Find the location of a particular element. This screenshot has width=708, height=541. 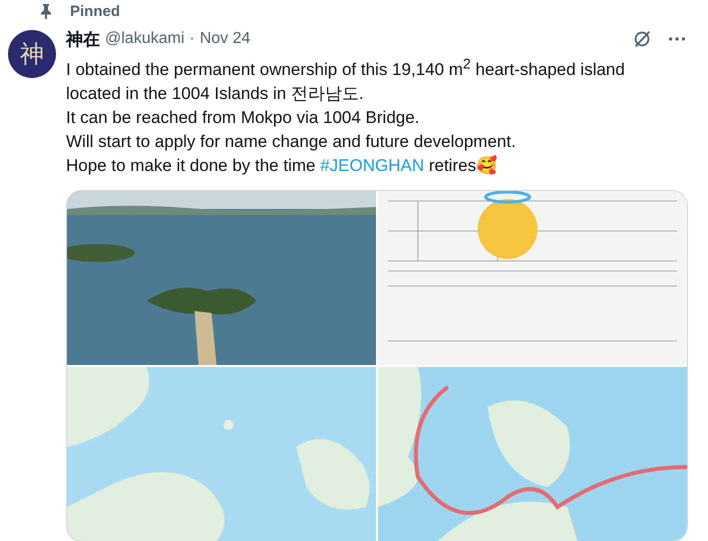

author-name: 神在 is located at coordinates (83, 39).